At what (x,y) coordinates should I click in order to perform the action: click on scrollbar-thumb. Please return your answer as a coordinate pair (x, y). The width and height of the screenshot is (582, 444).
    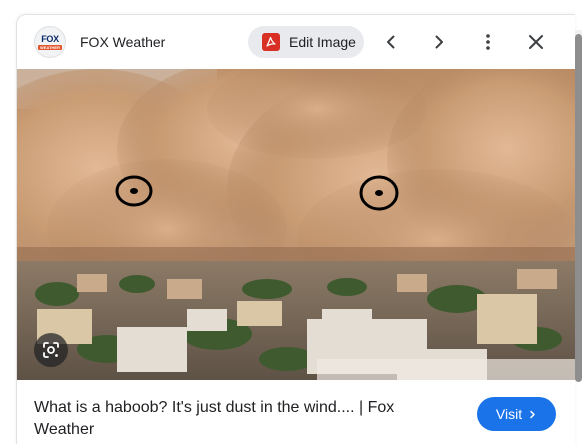
    Looking at the image, I should click on (578, 208).